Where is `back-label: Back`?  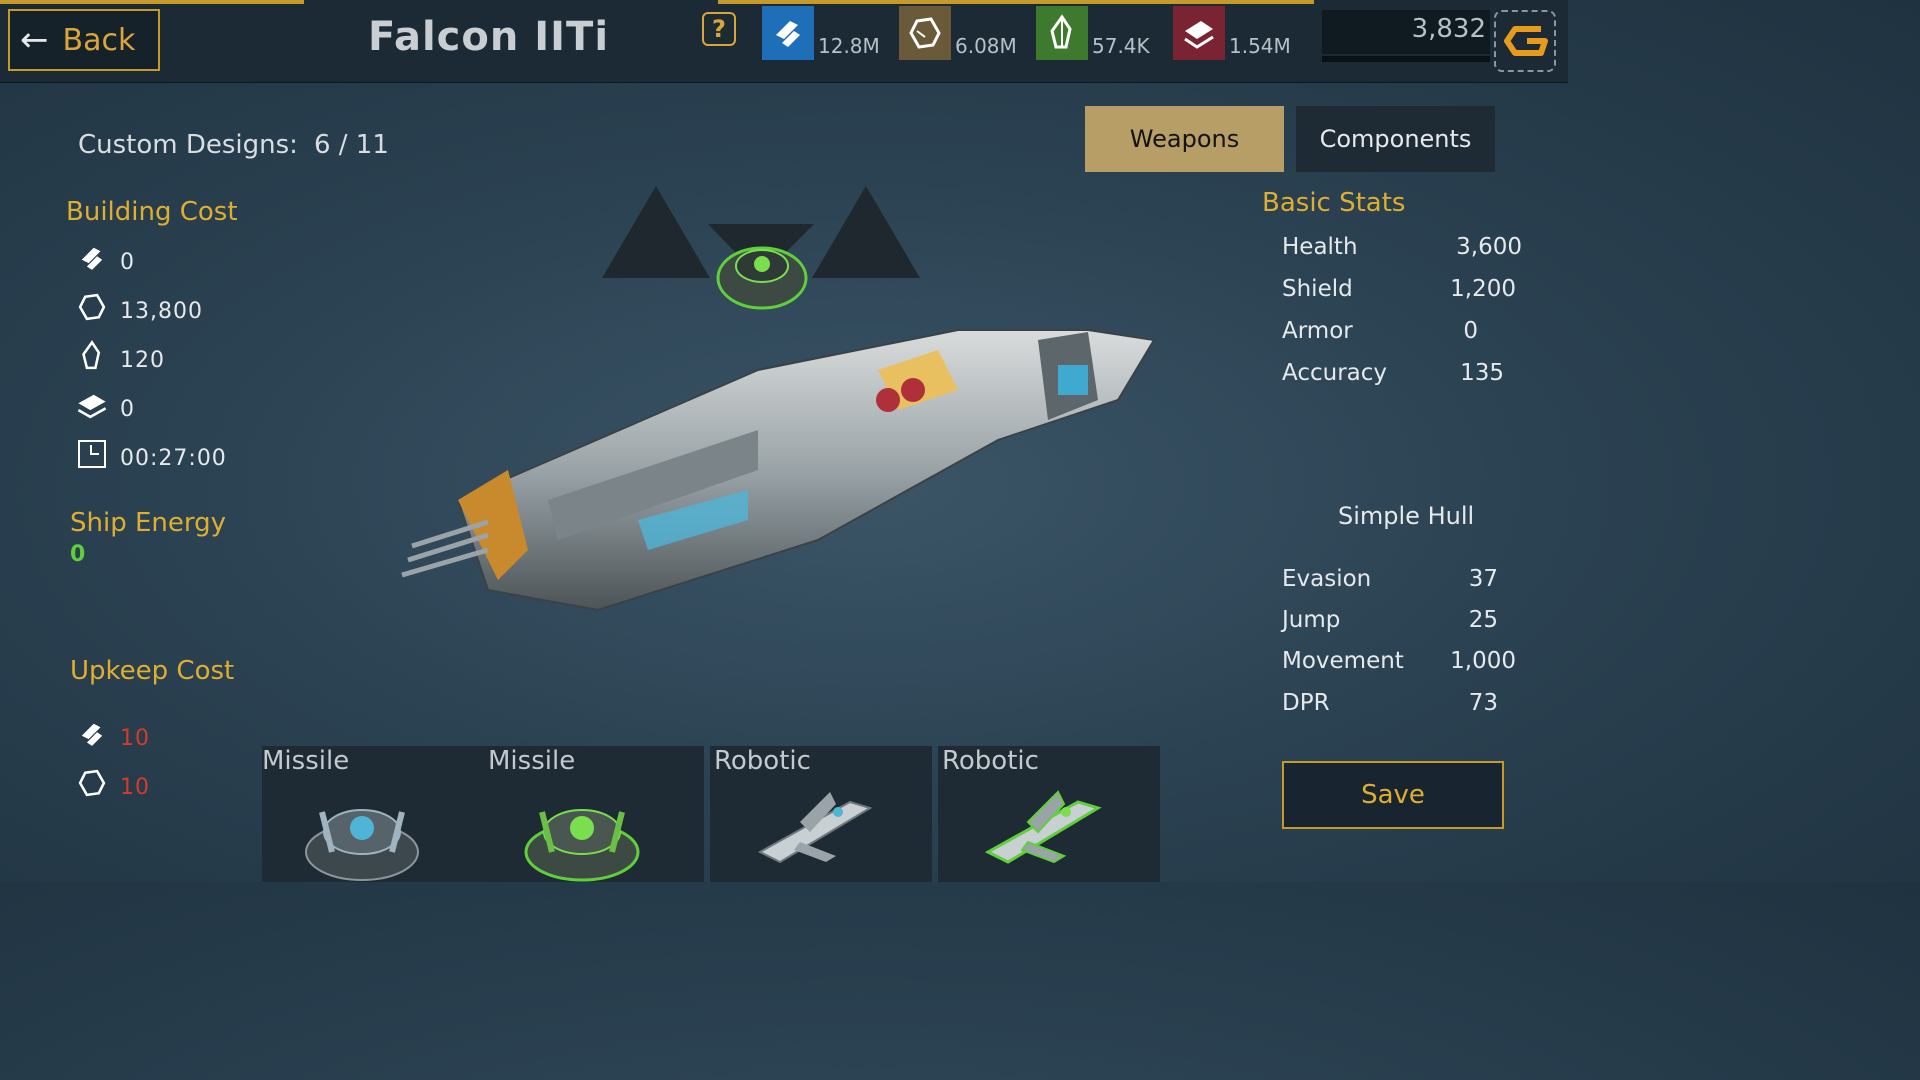
back-label: Back is located at coordinates (99, 40).